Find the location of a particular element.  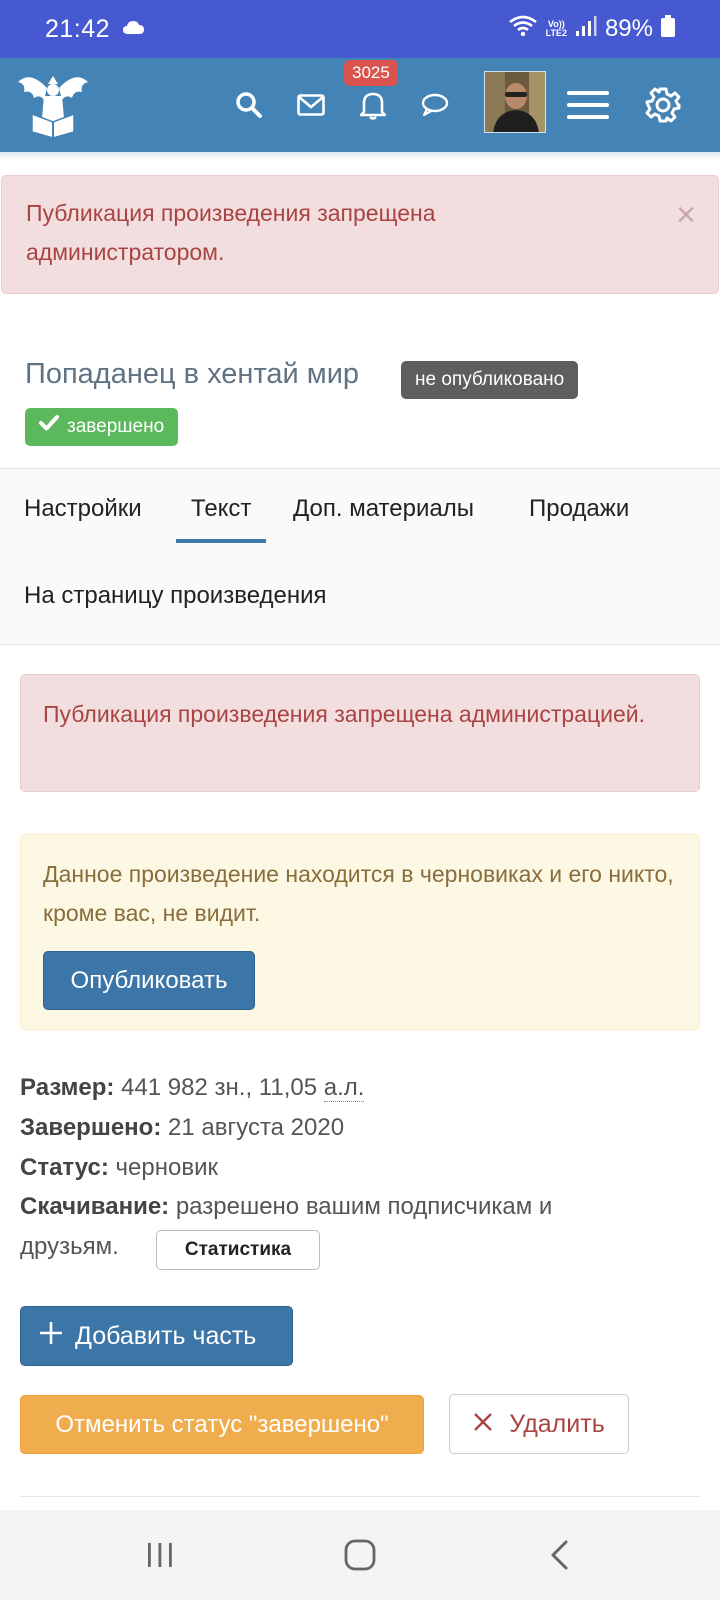

work-title-row: Попаданец в хентай мир is located at coordinates (192, 374).